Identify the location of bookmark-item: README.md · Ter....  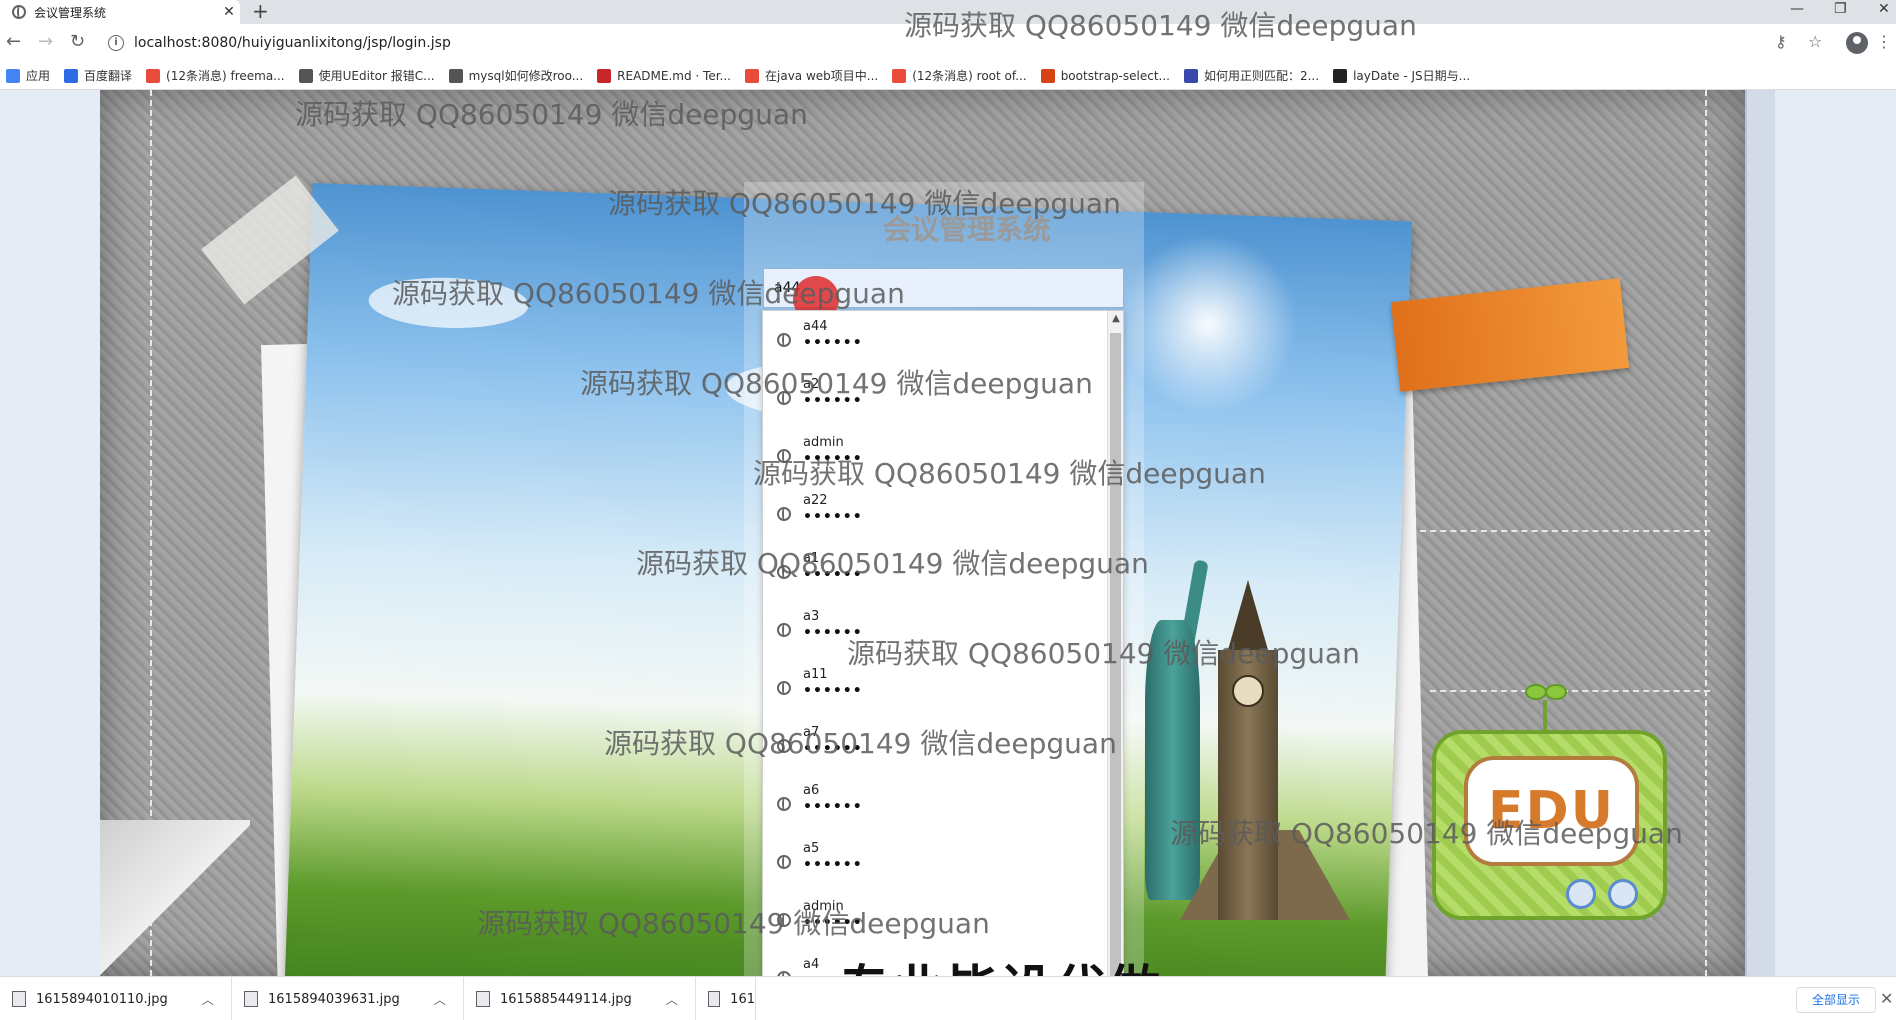
(664, 75).